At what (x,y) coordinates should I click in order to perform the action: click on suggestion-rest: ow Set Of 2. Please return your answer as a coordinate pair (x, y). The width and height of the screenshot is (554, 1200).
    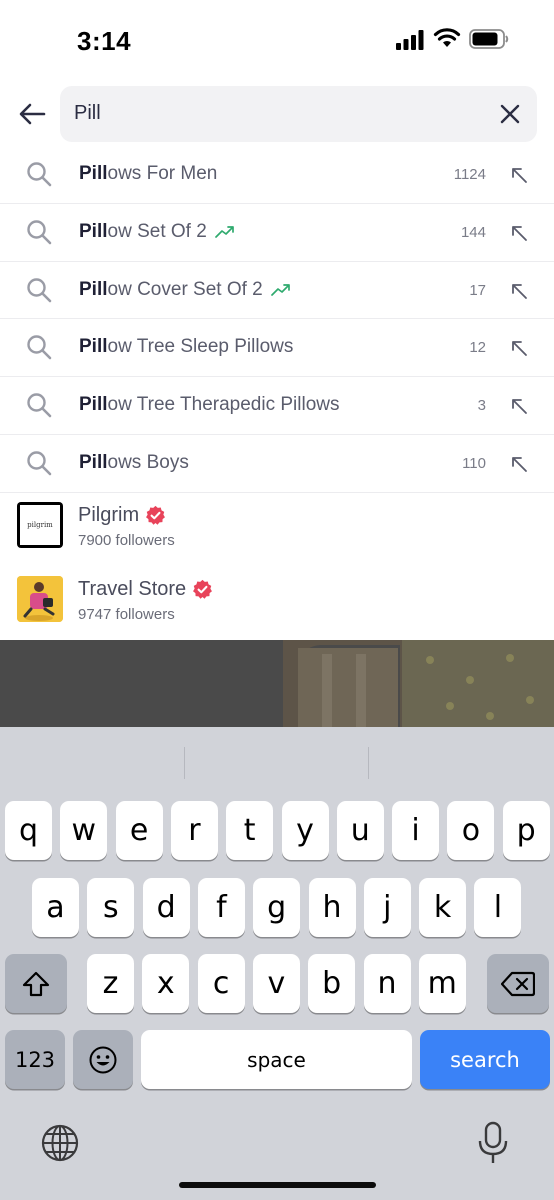
    Looking at the image, I should click on (157, 231).